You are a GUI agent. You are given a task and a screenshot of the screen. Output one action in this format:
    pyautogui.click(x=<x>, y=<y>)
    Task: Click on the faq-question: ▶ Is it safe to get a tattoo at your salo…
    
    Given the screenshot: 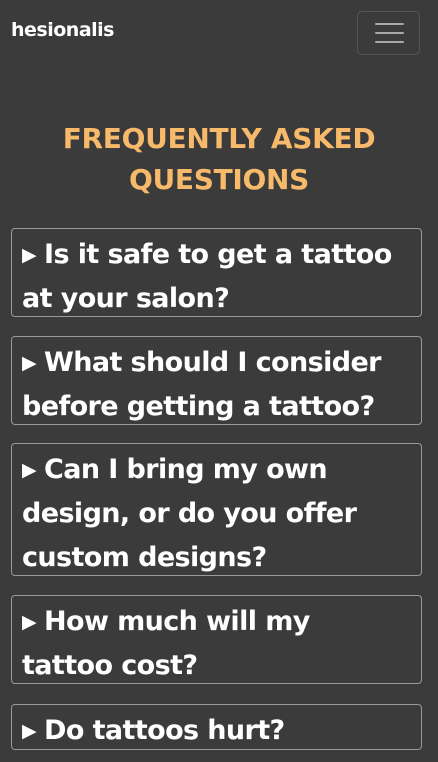 What is the action you would take?
    pyautogui.click(x=217, y=277)
    